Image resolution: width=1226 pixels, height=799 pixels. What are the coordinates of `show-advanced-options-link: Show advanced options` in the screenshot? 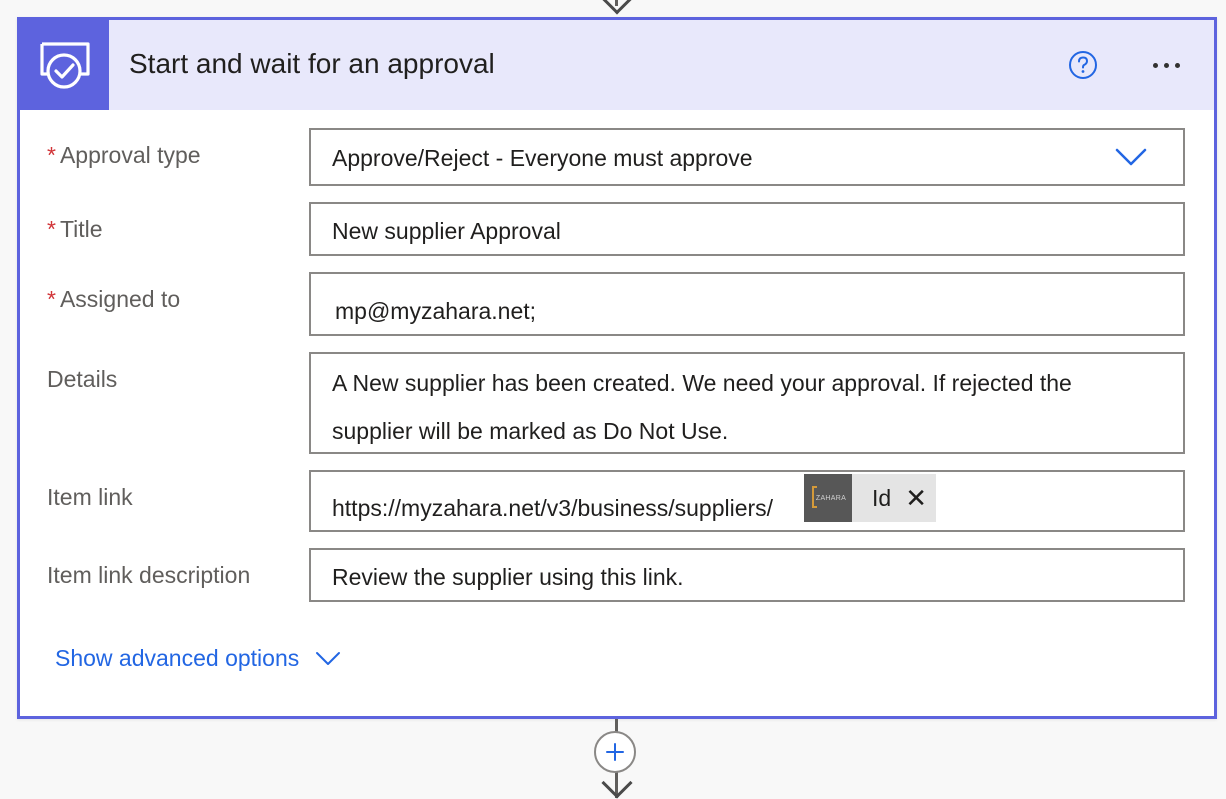 It's located at (198, 658).